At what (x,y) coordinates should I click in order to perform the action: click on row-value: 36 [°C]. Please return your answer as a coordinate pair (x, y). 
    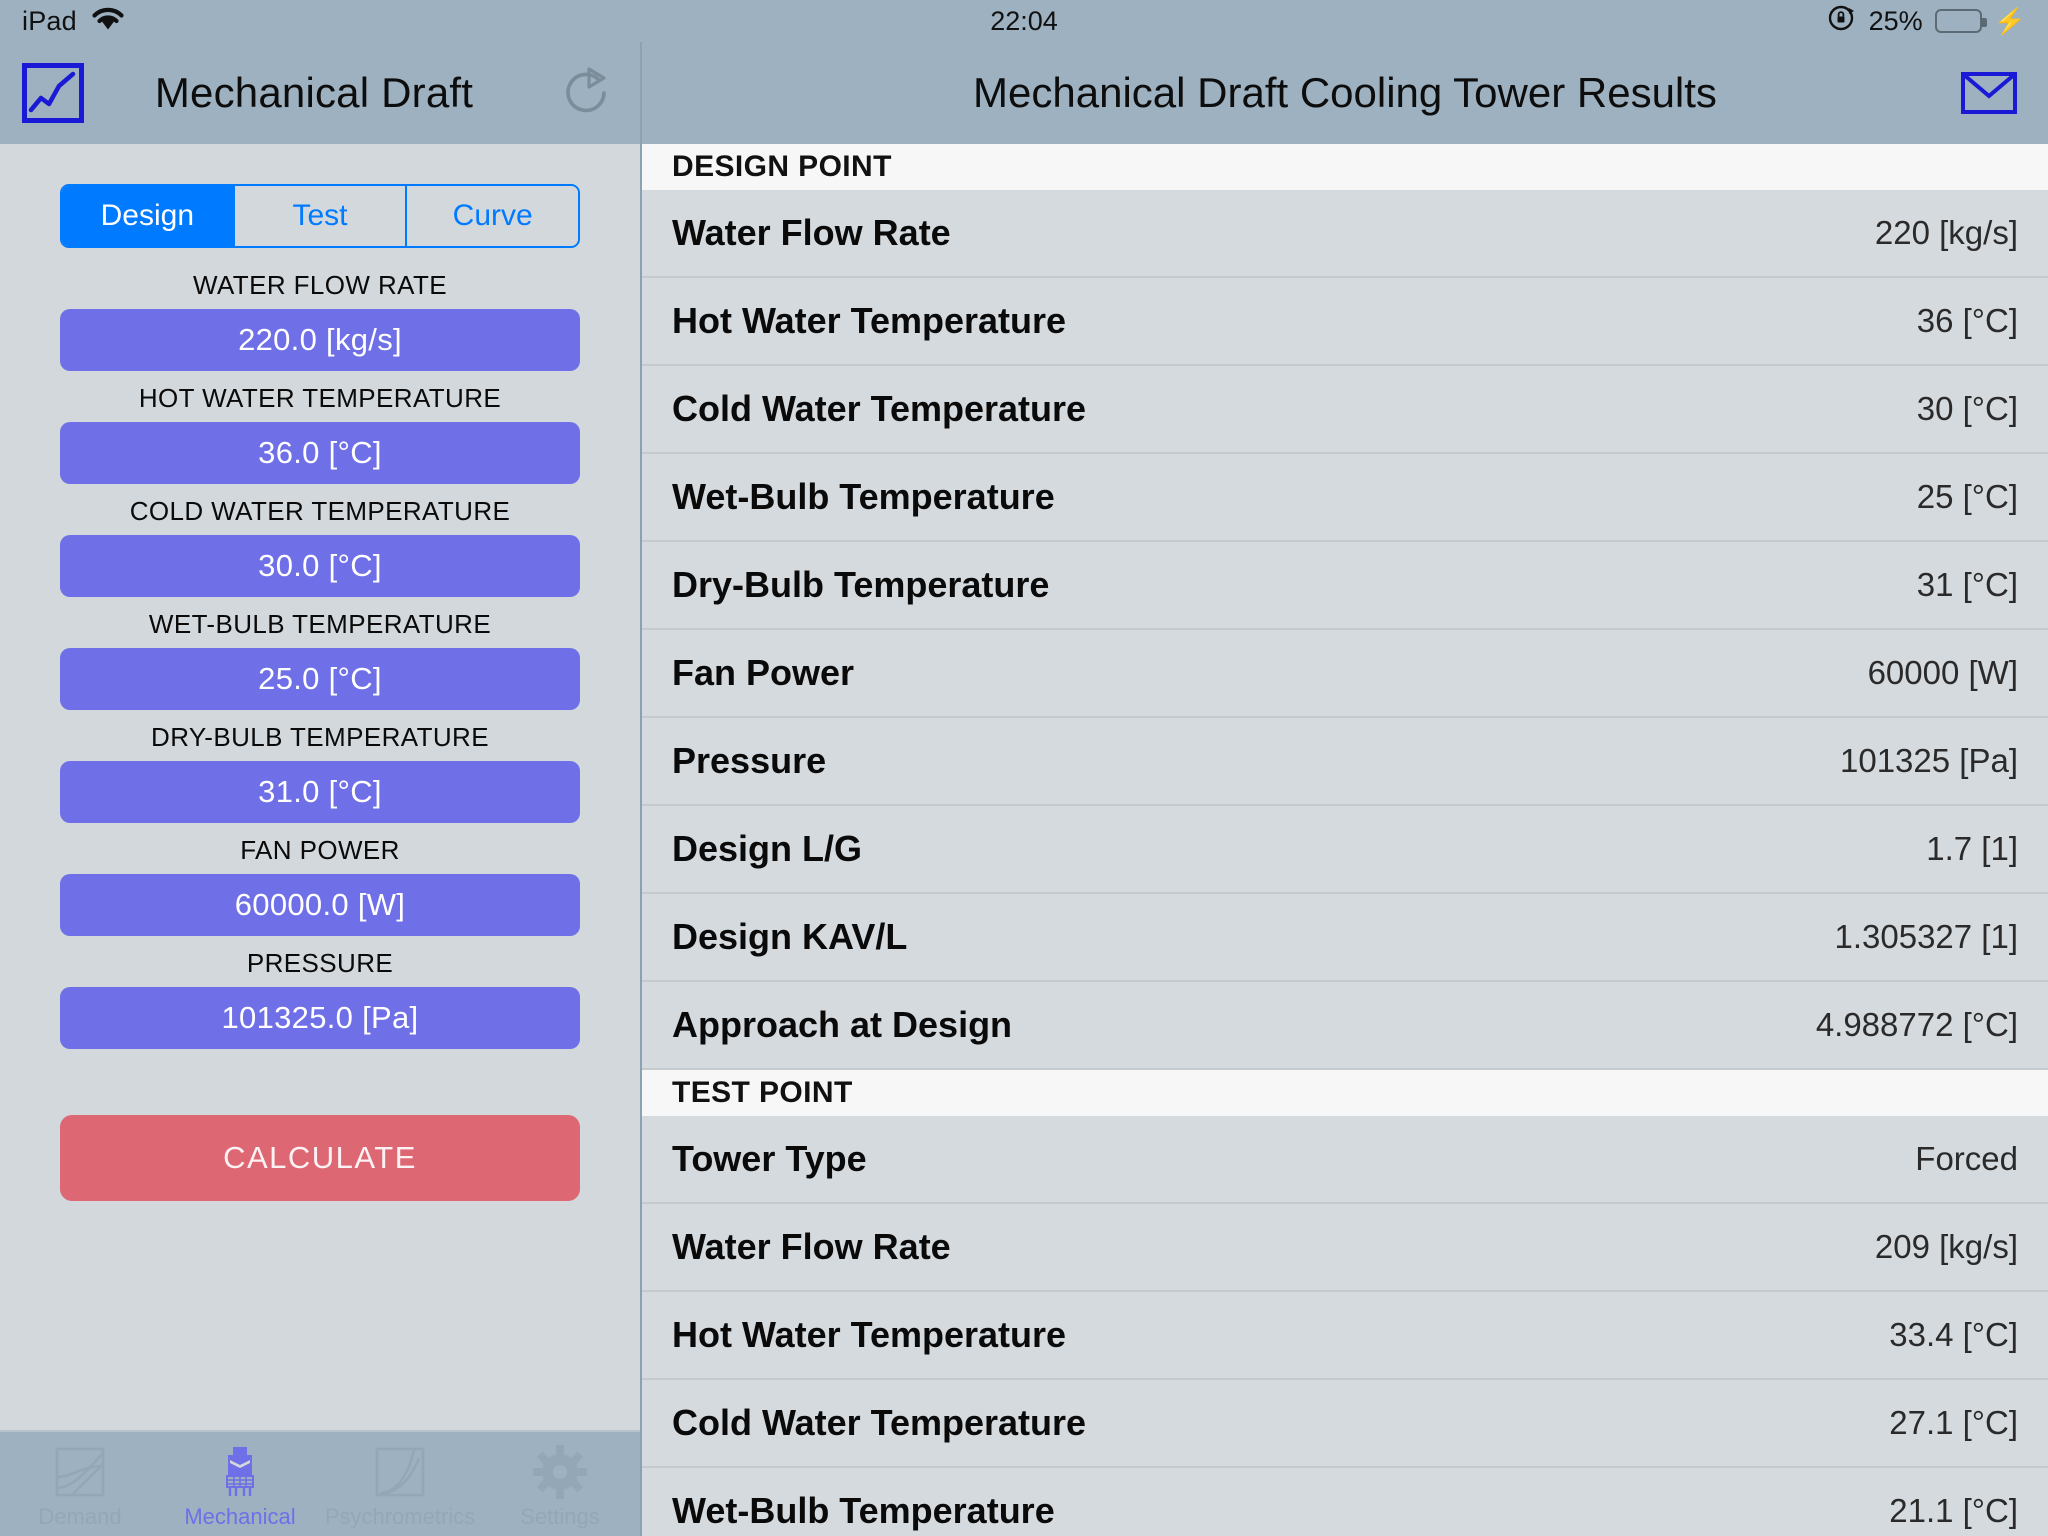
    Looking at the image, I should click on (1967, 320).